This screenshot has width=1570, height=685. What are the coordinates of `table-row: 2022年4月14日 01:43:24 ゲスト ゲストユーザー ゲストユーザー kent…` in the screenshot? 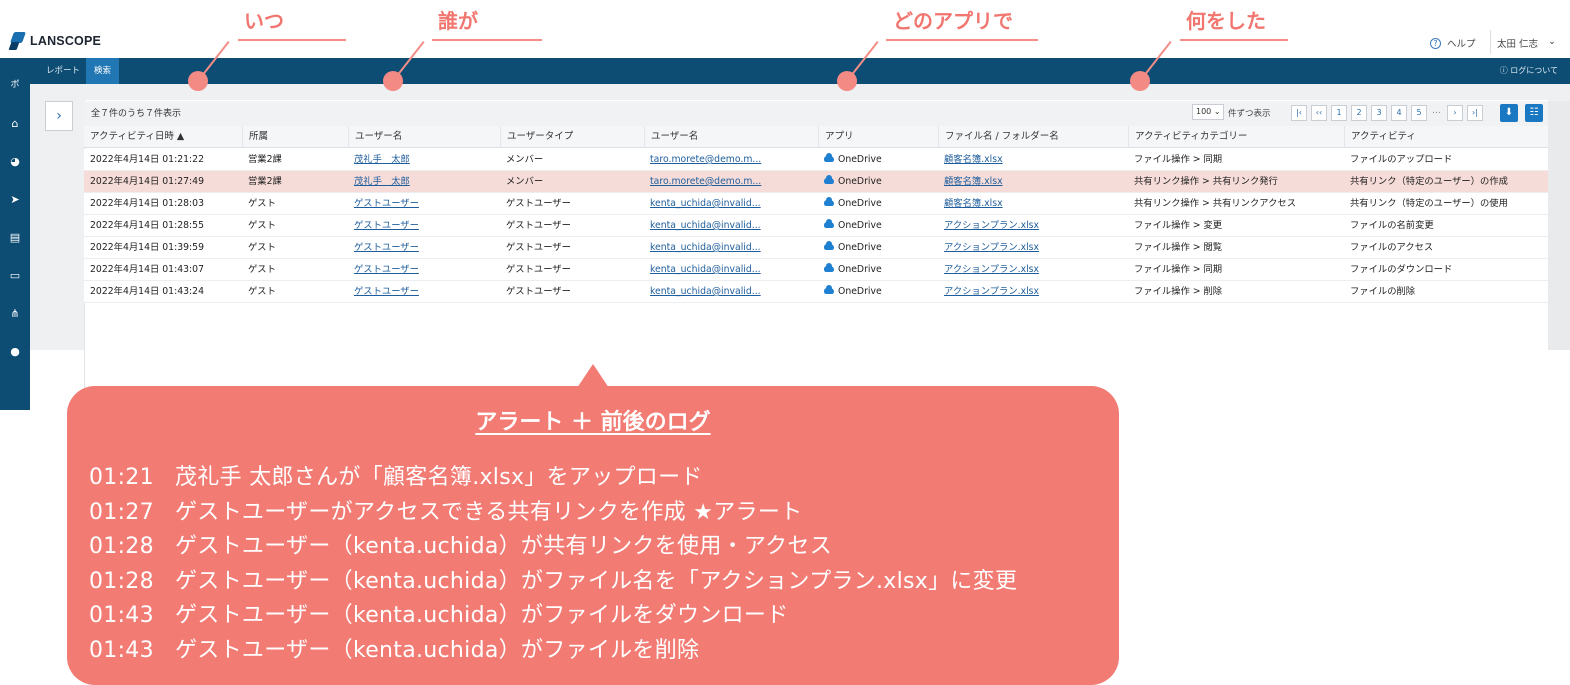 It's located at (816, 292).